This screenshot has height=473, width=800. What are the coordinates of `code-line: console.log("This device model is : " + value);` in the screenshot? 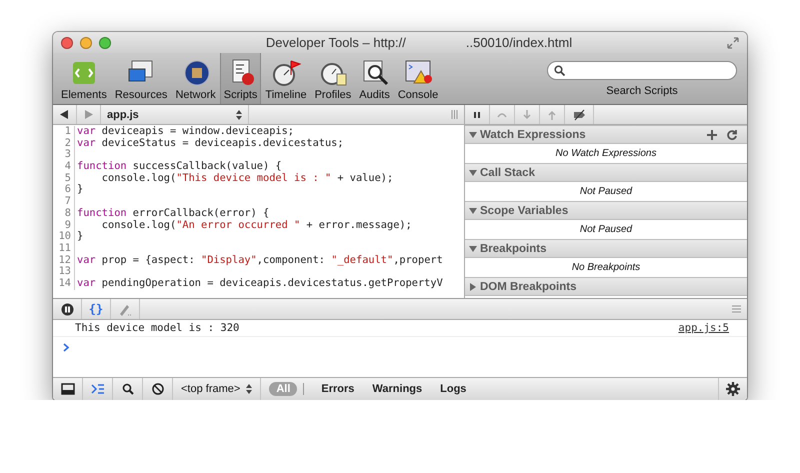 It's located at (247, 178).